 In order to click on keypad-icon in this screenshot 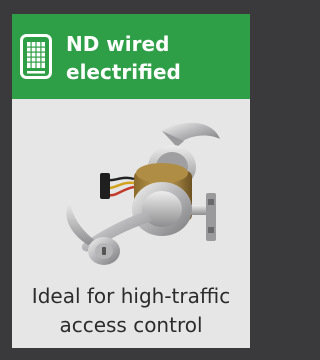, I will do `click(36, 56)`.